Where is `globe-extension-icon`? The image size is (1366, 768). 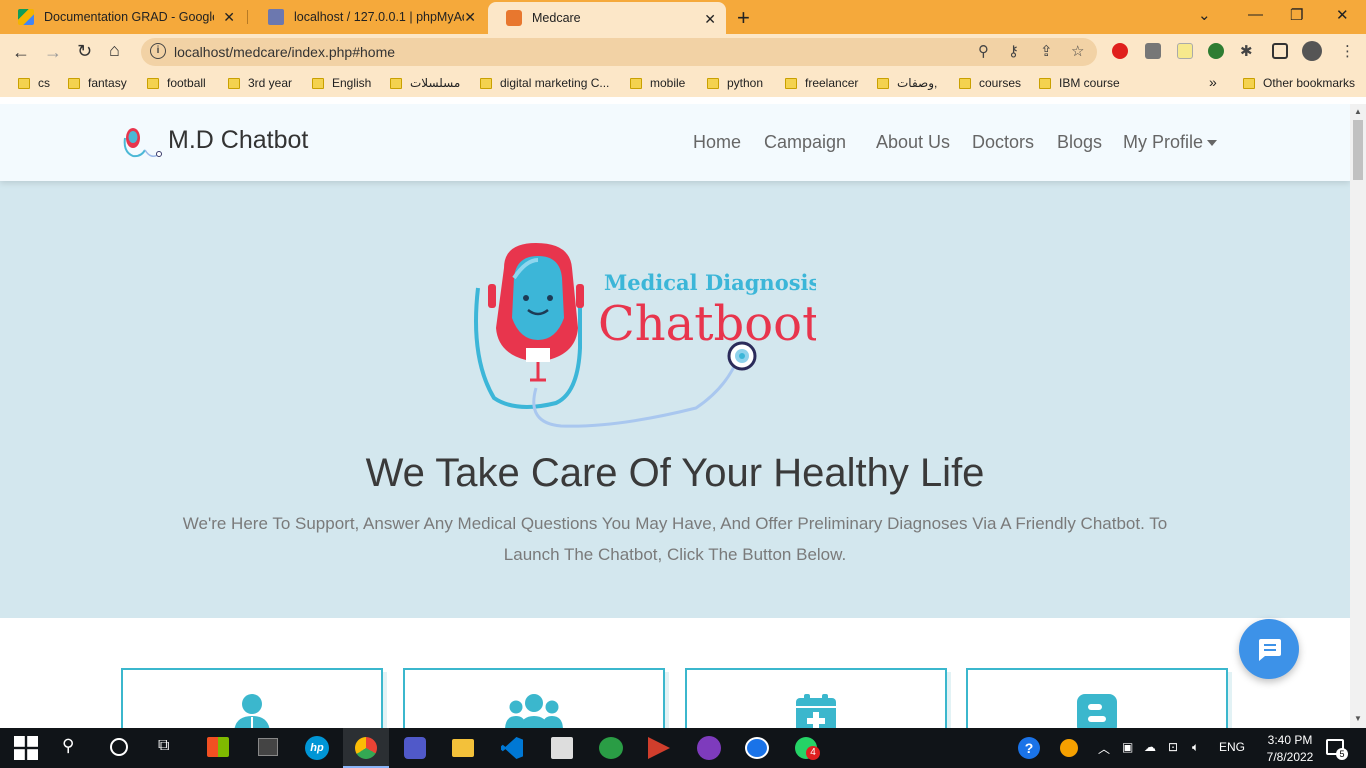
globe-extension-icon is located at coordinates (1216, 51).